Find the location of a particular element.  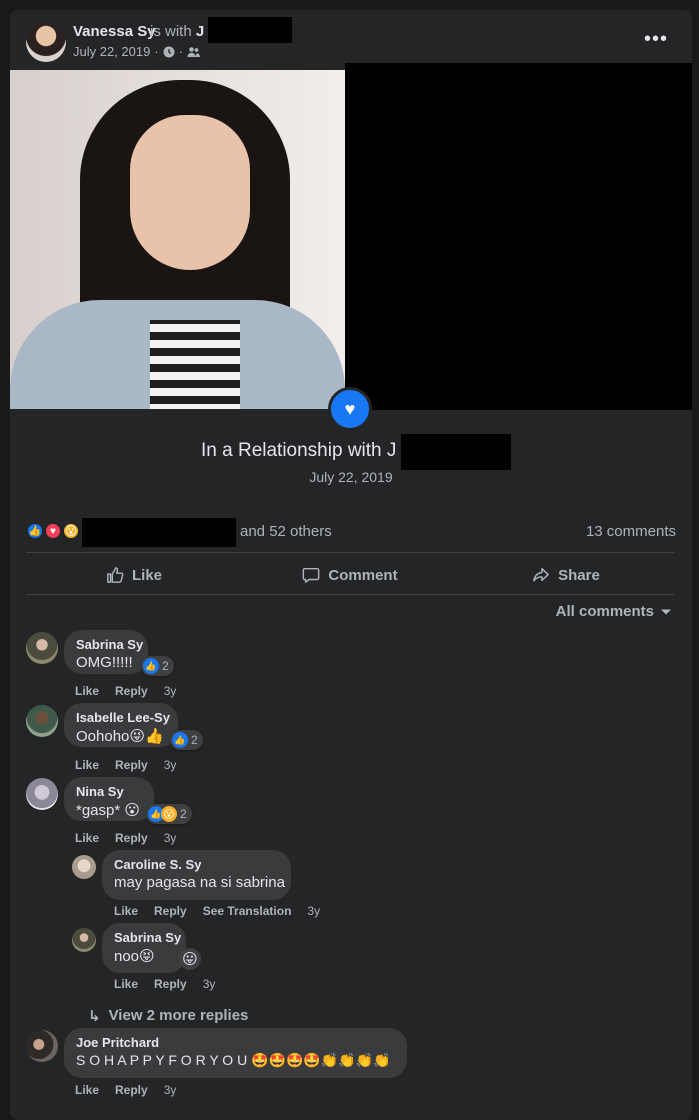

reactions-summary: 👍 ♥ 😮 and 52 others 13 comments is located at coordinates (351, 532).